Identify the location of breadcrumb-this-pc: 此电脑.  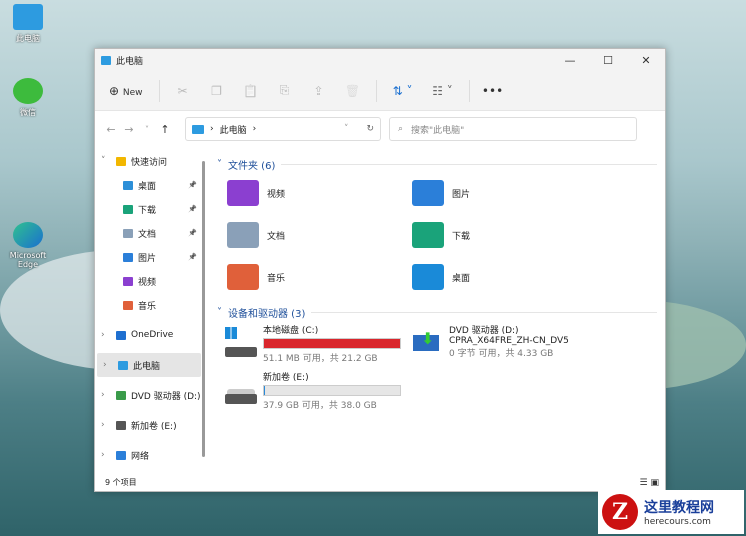
(233, 129).